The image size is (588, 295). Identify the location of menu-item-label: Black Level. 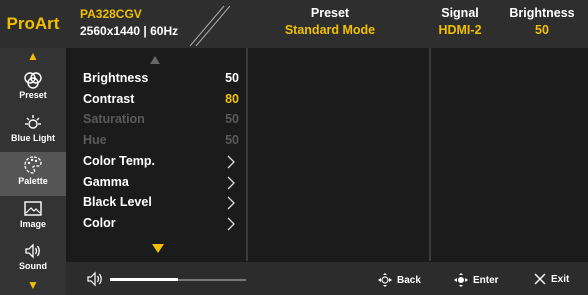
(117, 202).